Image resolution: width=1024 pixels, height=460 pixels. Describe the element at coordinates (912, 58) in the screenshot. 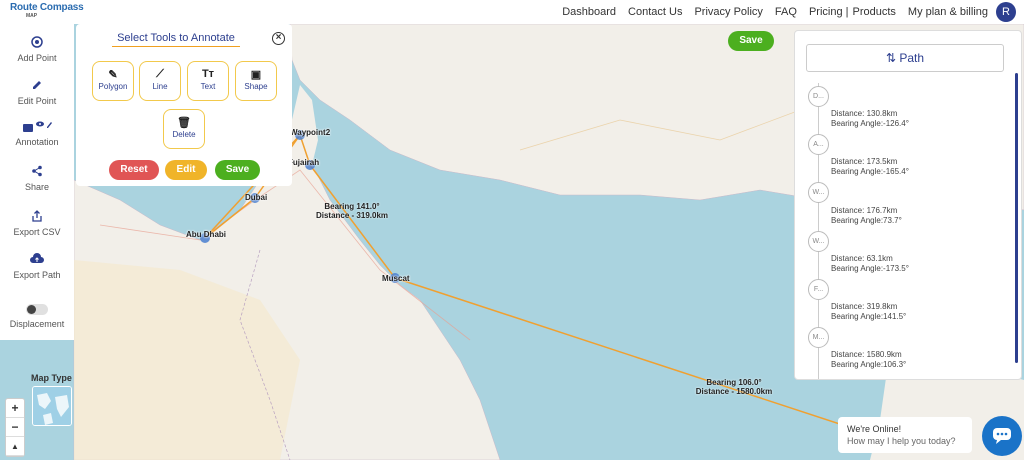

I see `path-title: Path` at that location.